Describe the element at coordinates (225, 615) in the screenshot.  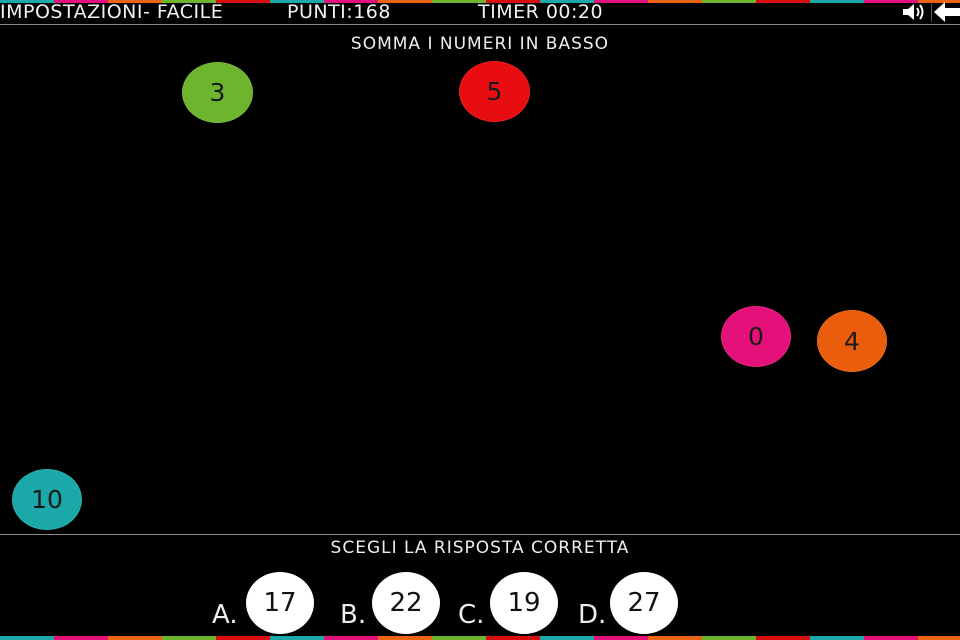
I see `option-letter: A.` at that location.